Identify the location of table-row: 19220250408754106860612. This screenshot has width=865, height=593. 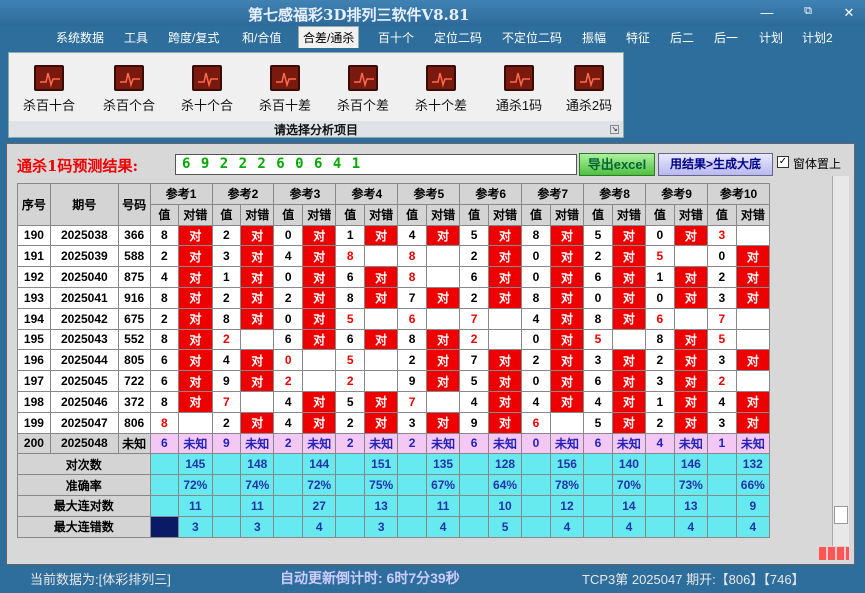
(394, 277).